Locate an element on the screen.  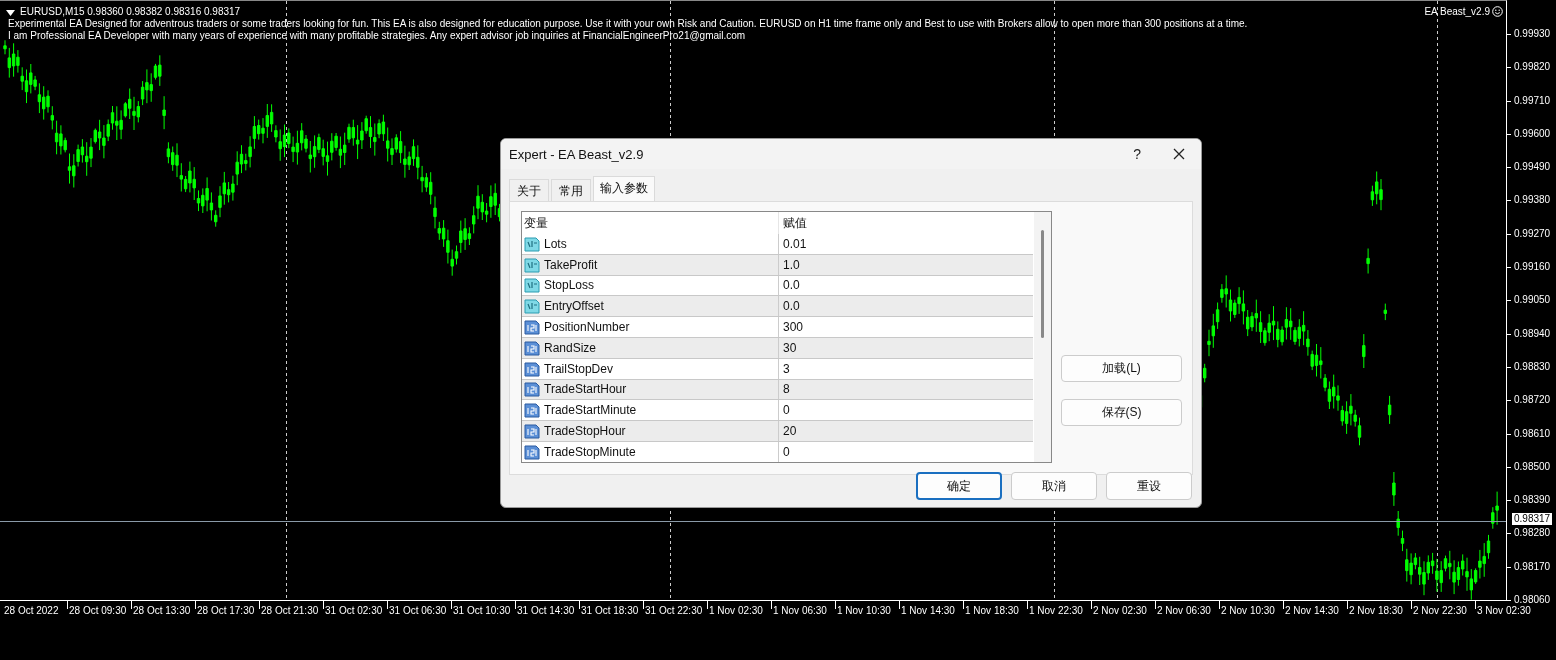
help-button: ? is located at coordinates (1137, 154).